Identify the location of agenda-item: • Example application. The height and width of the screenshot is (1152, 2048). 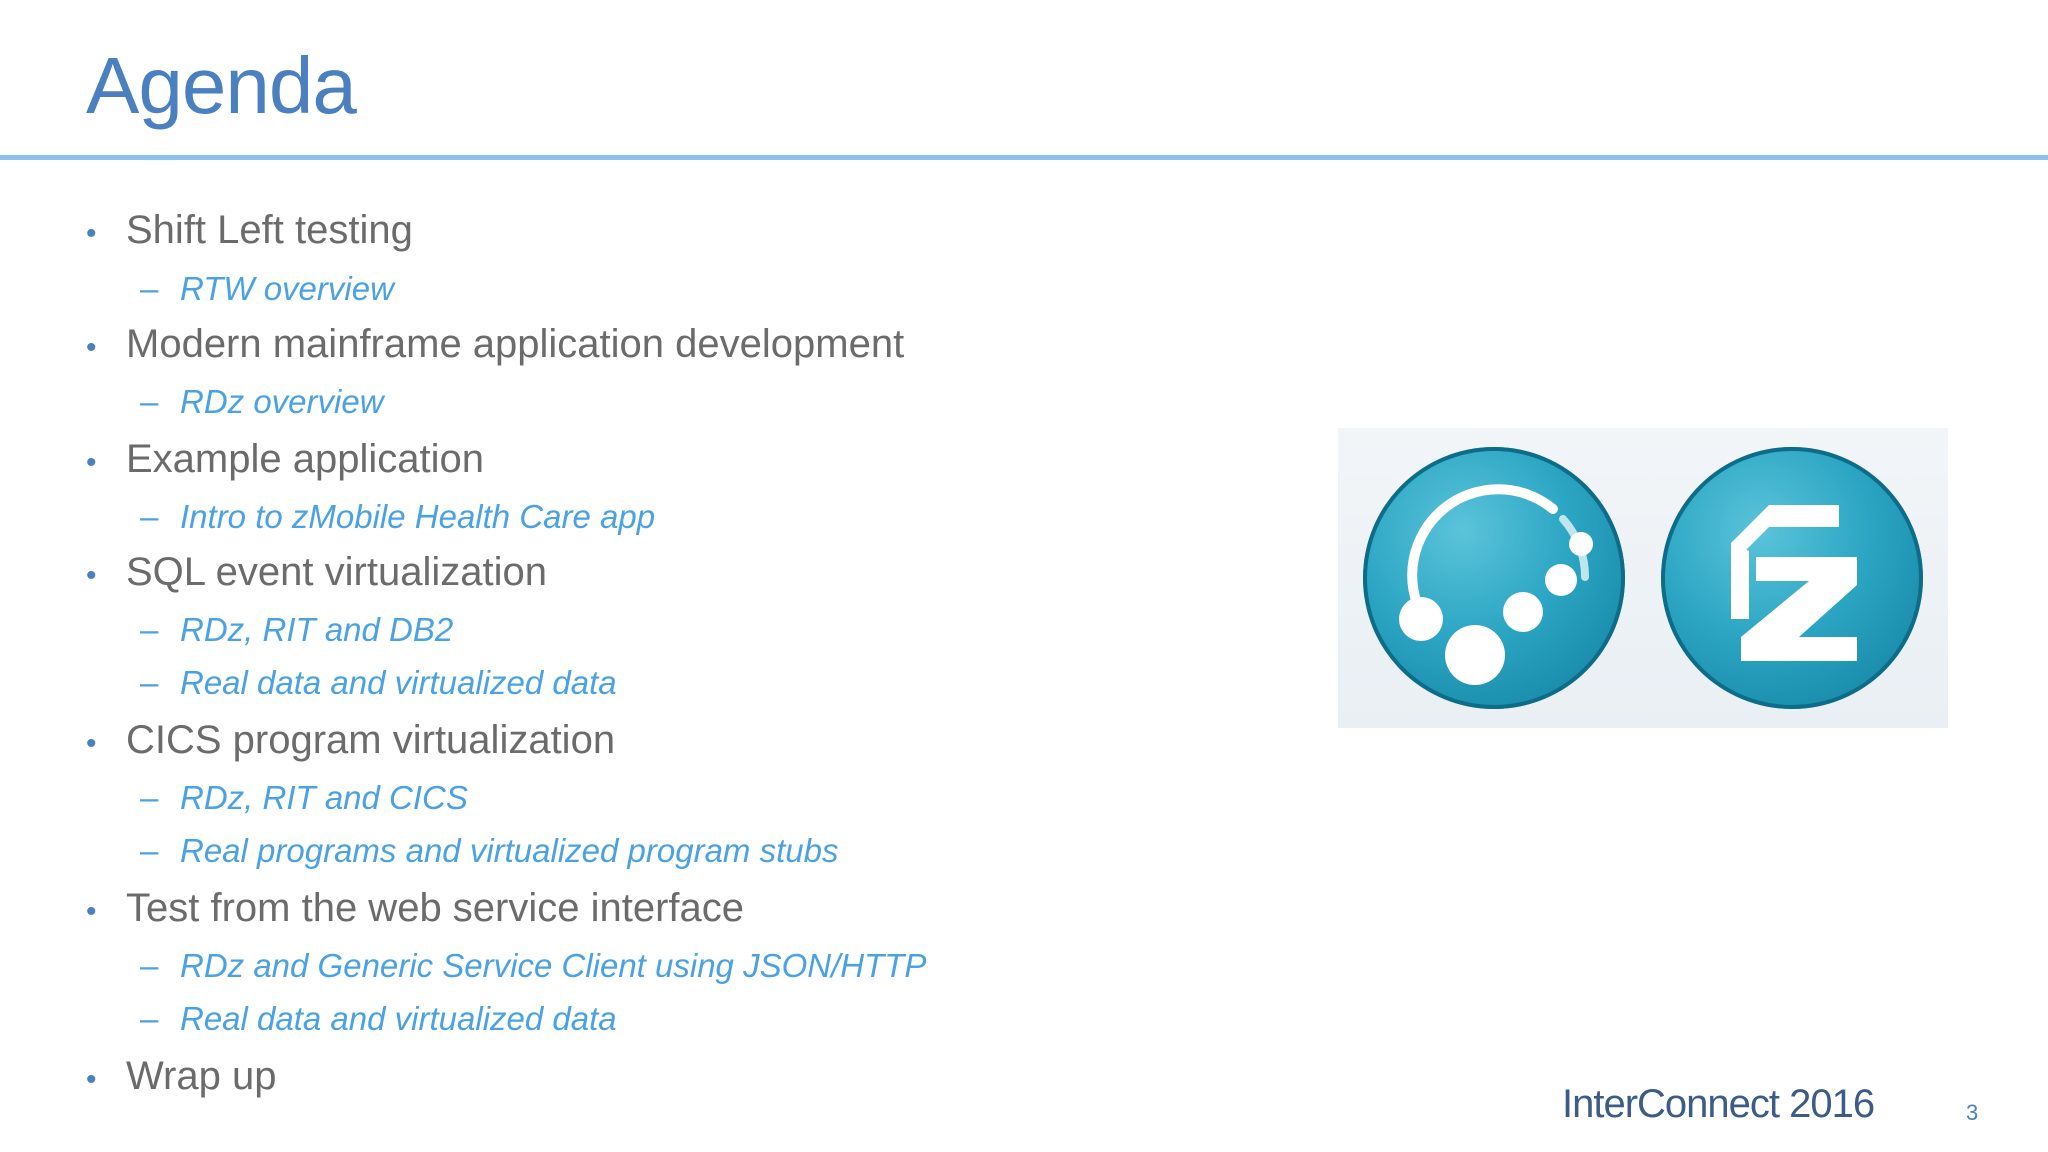
(285, 459).